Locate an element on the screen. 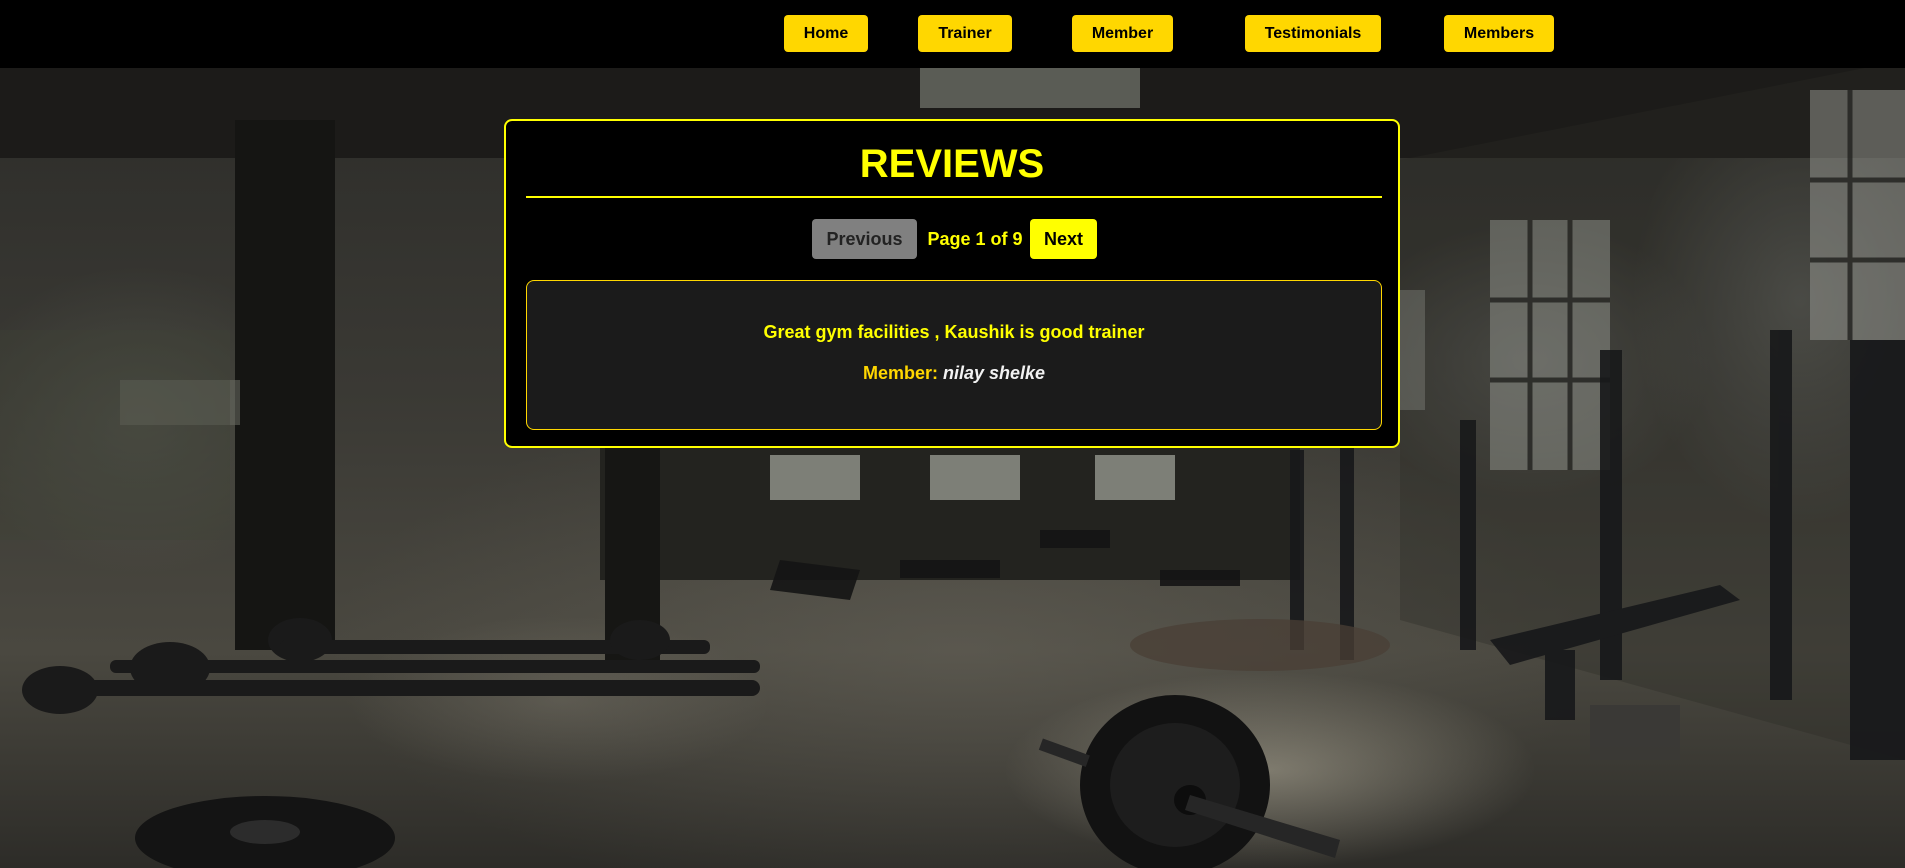 Image resolution: width=1905 pixels, height=868 pixels. review-member: Member: nilay shelke is located at coordinates (954, 373).